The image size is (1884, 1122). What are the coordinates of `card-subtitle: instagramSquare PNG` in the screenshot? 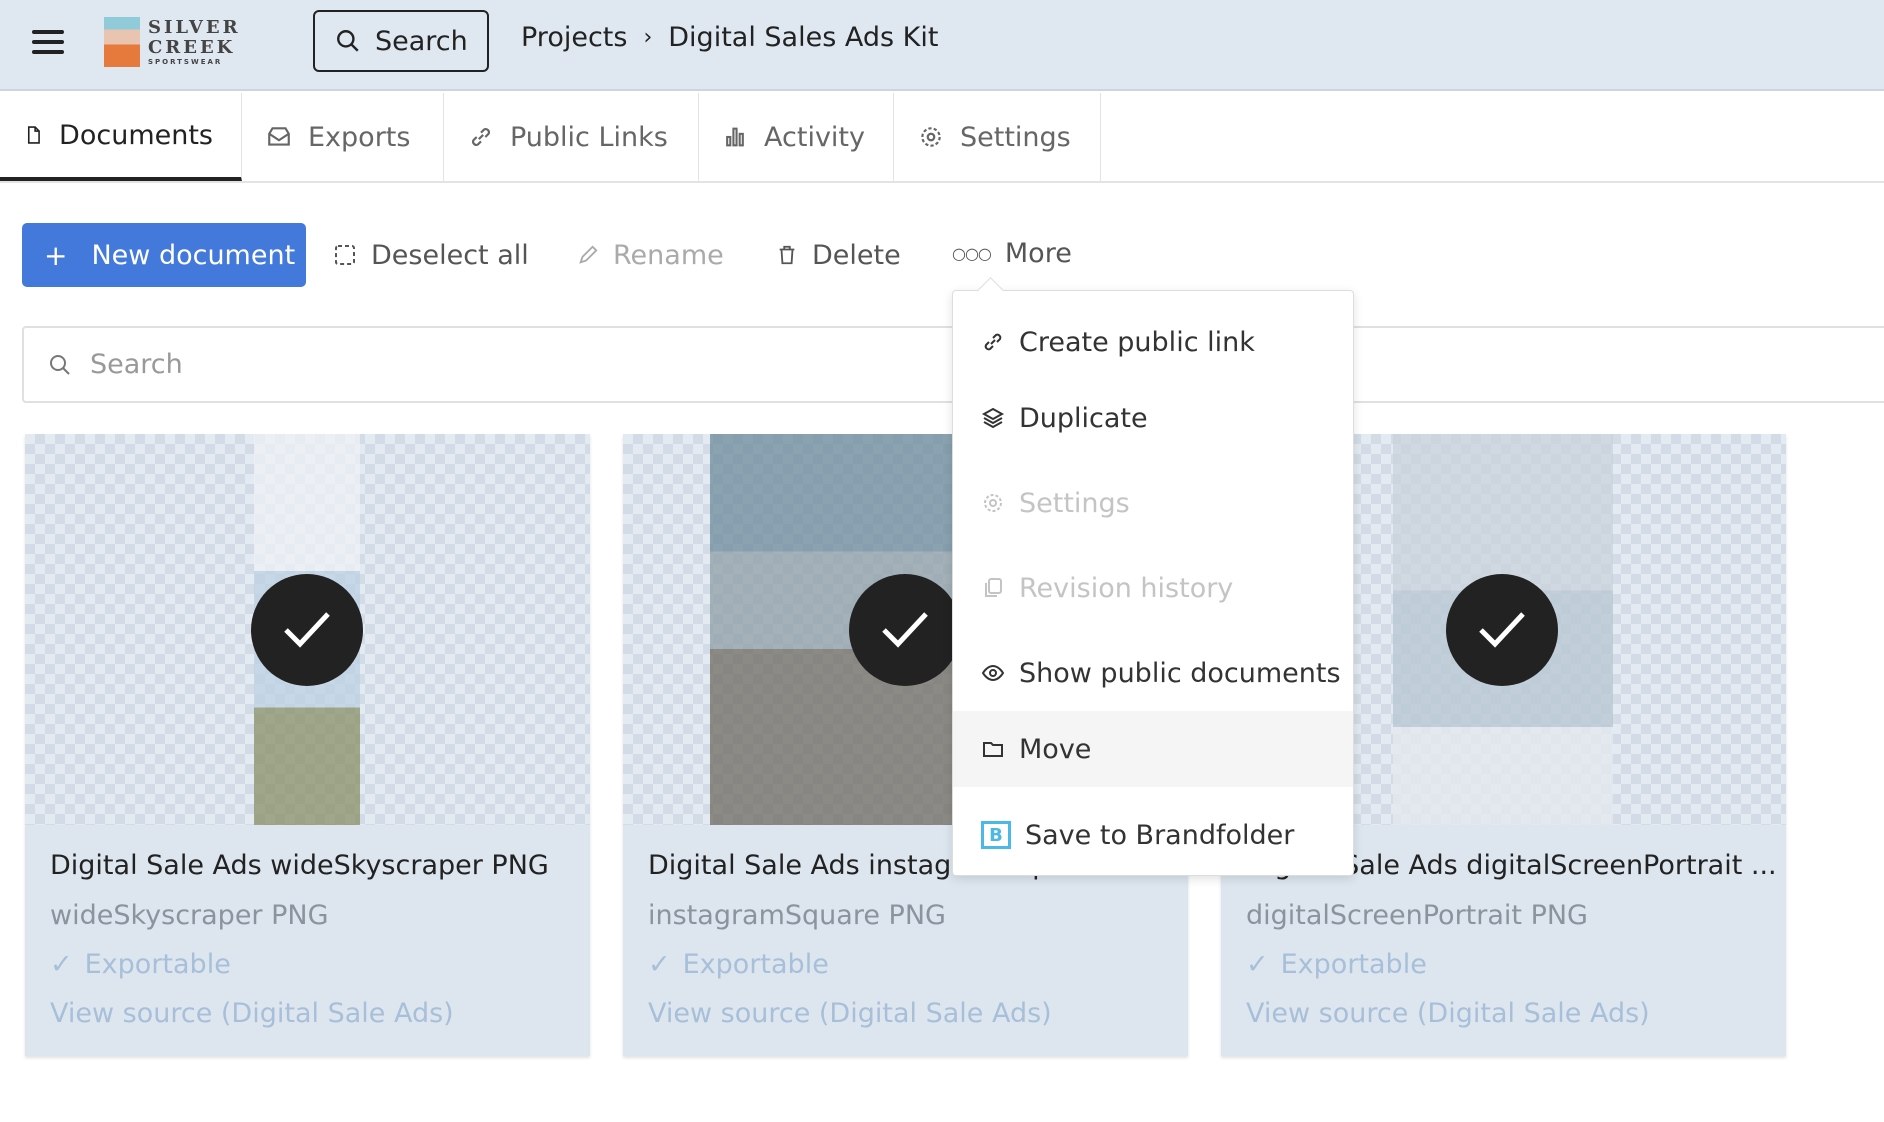 It's located at (797, 915).